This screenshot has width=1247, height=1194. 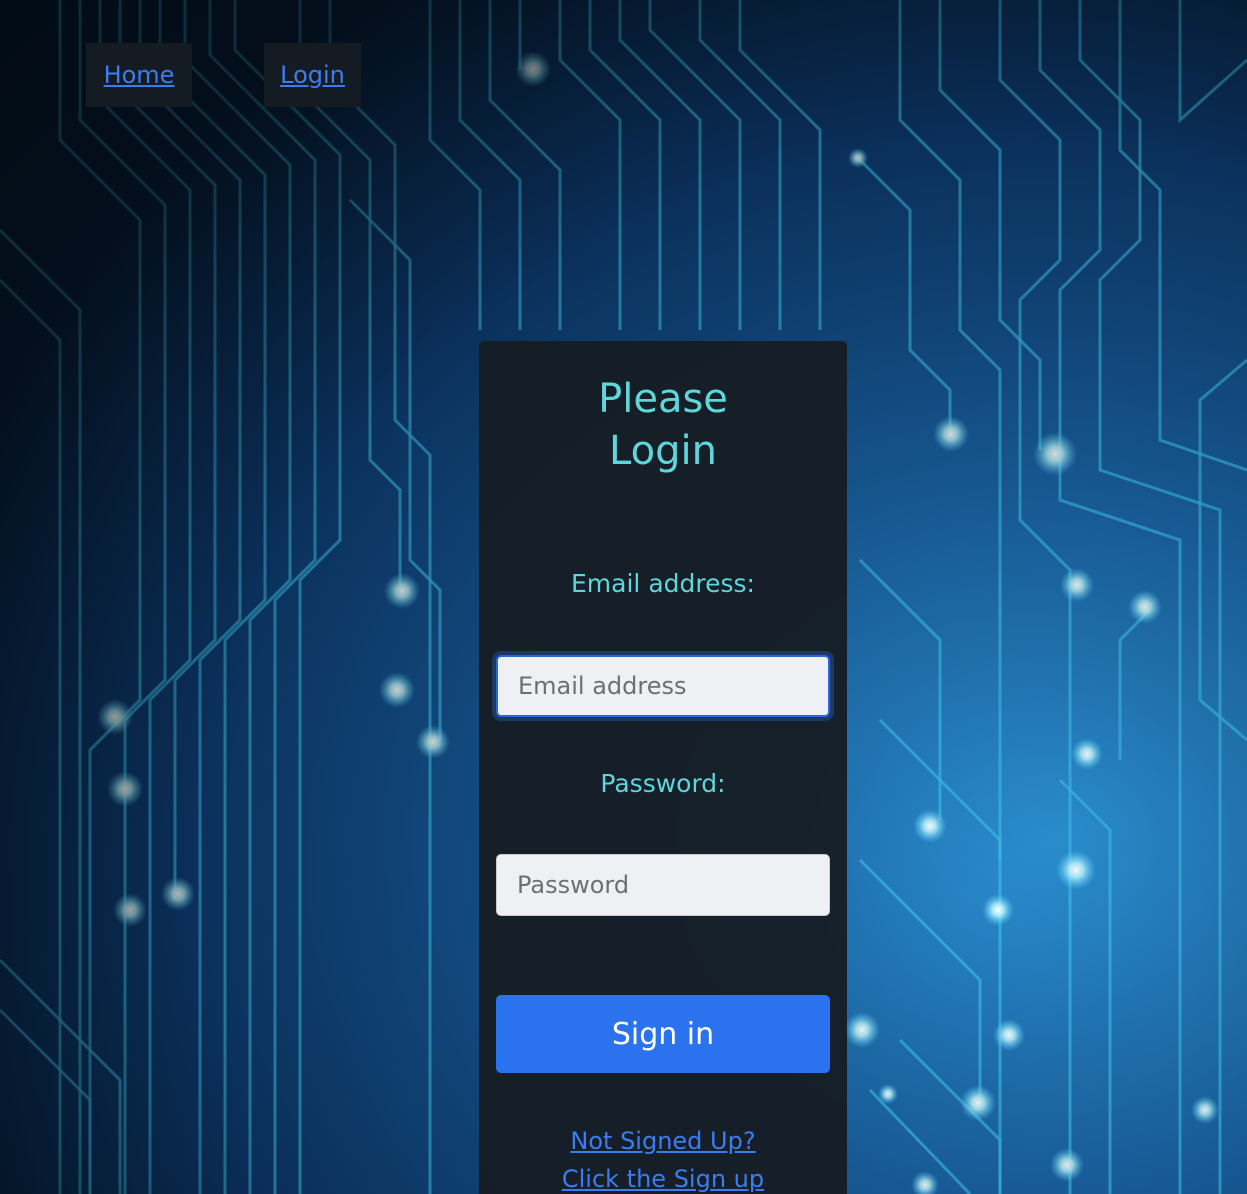 I want to click on title-line-1: Please, so click(x=663, y=399).